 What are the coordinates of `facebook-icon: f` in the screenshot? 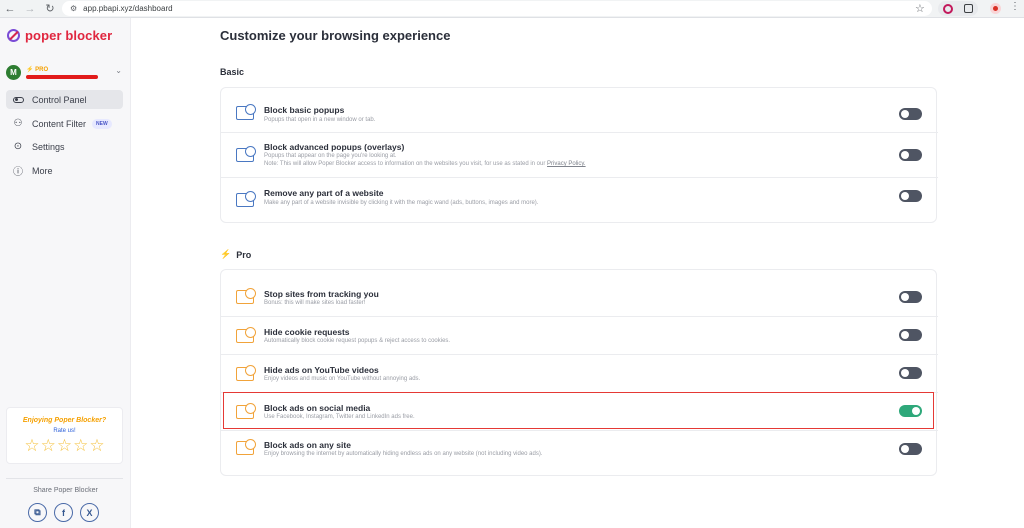 It's located at (63, 512).